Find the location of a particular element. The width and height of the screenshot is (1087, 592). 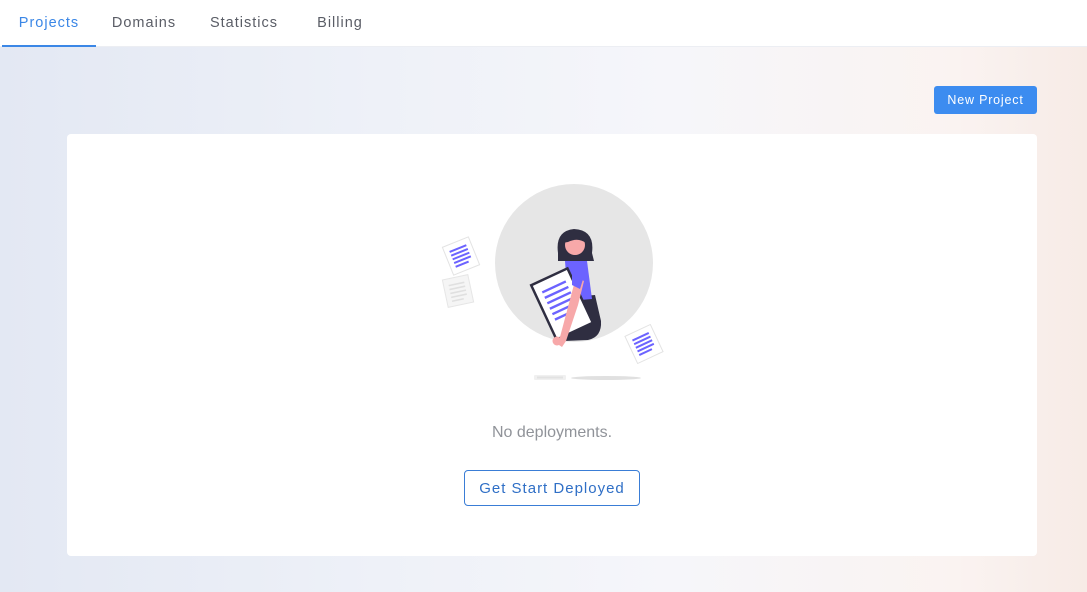

tab-domains: Domains is located at coordinates (144, 23).